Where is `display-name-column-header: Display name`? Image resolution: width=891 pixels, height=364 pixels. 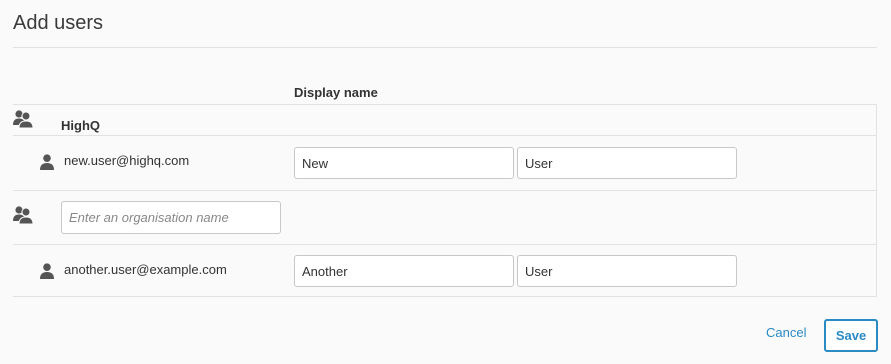
display-name-column-header: Display name is located at coordinates (336, 92).